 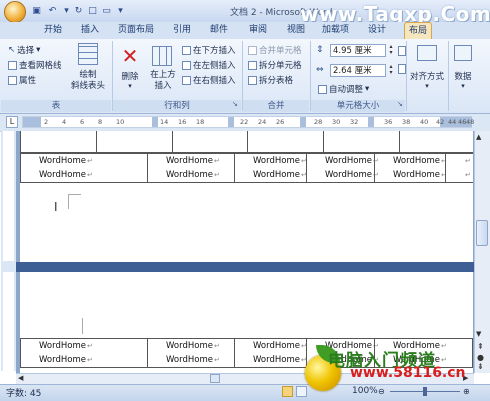 What do you see at coordinates (270, 80) in the screenshot?
I see `split-table-button: 拆分表格` at bounding box center [270, 80].